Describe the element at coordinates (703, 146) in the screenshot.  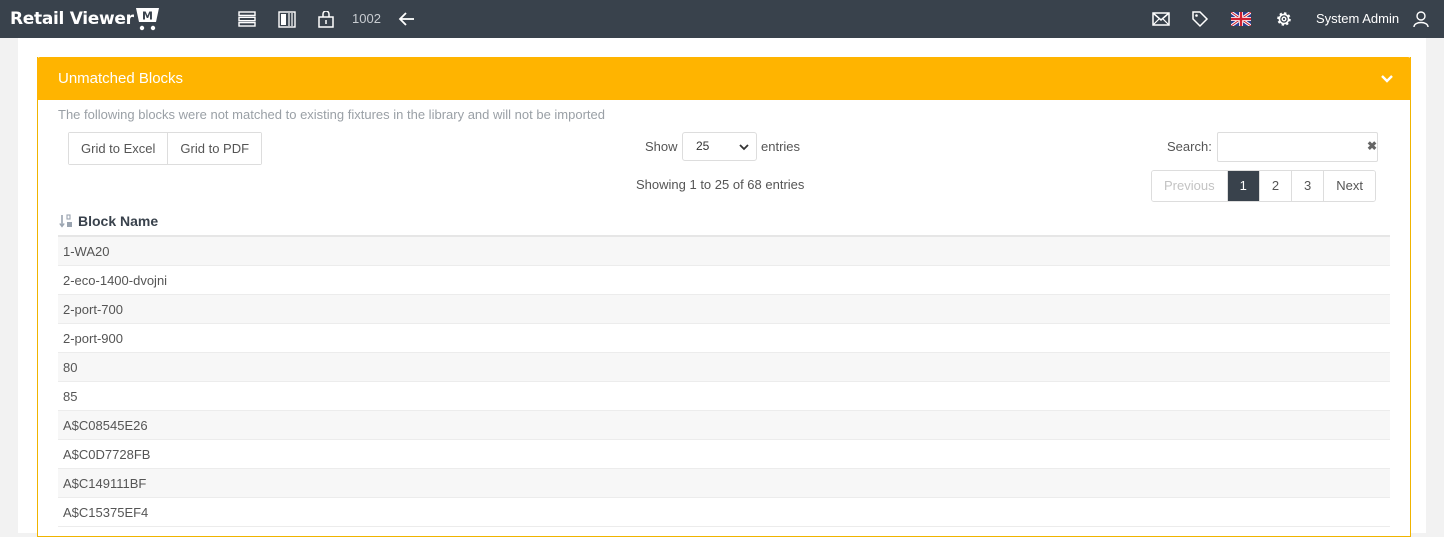
I see `entries-per-page-value: 25` at that location.